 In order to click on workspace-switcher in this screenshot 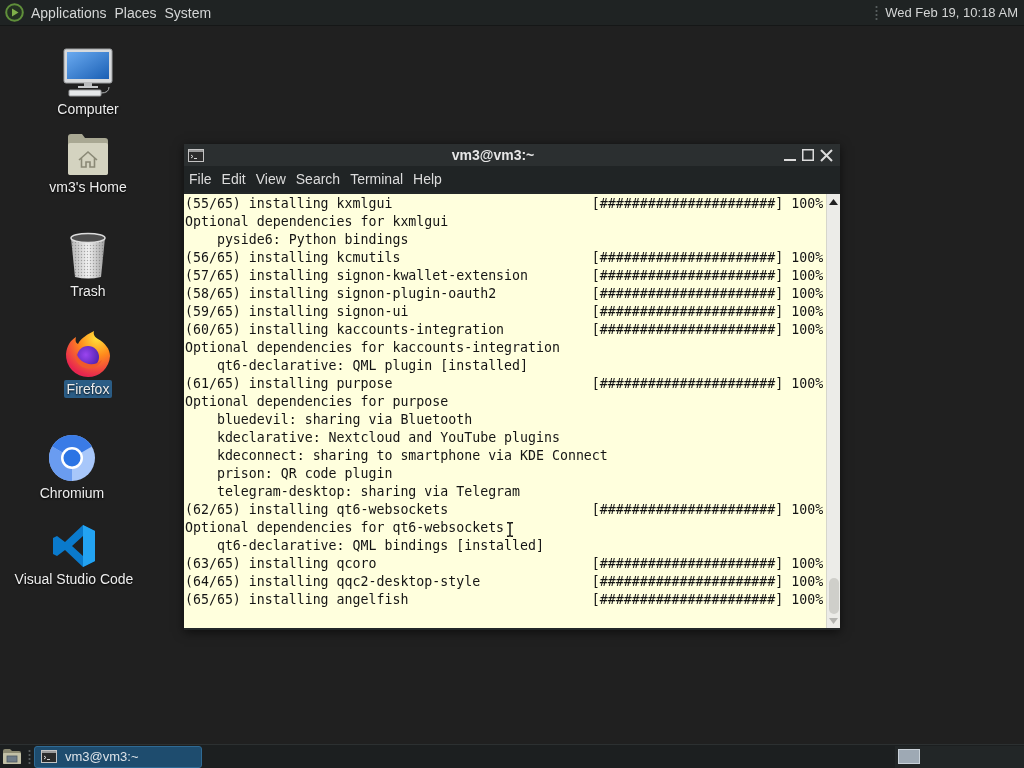, I will do `click(959, 756)`.